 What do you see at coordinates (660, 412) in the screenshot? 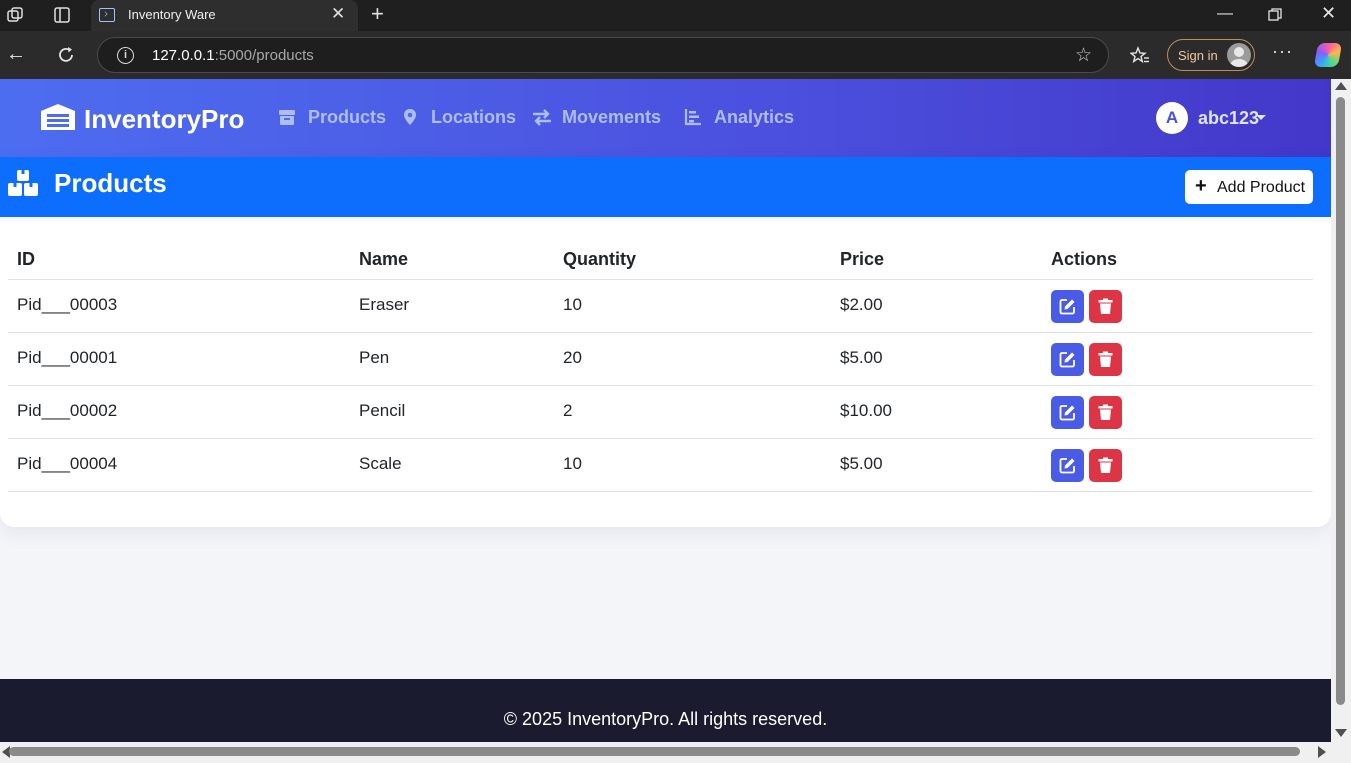
I see `table-row: Pid___00002 Pencil 2 $10.00` at bounding box center [660, 412].